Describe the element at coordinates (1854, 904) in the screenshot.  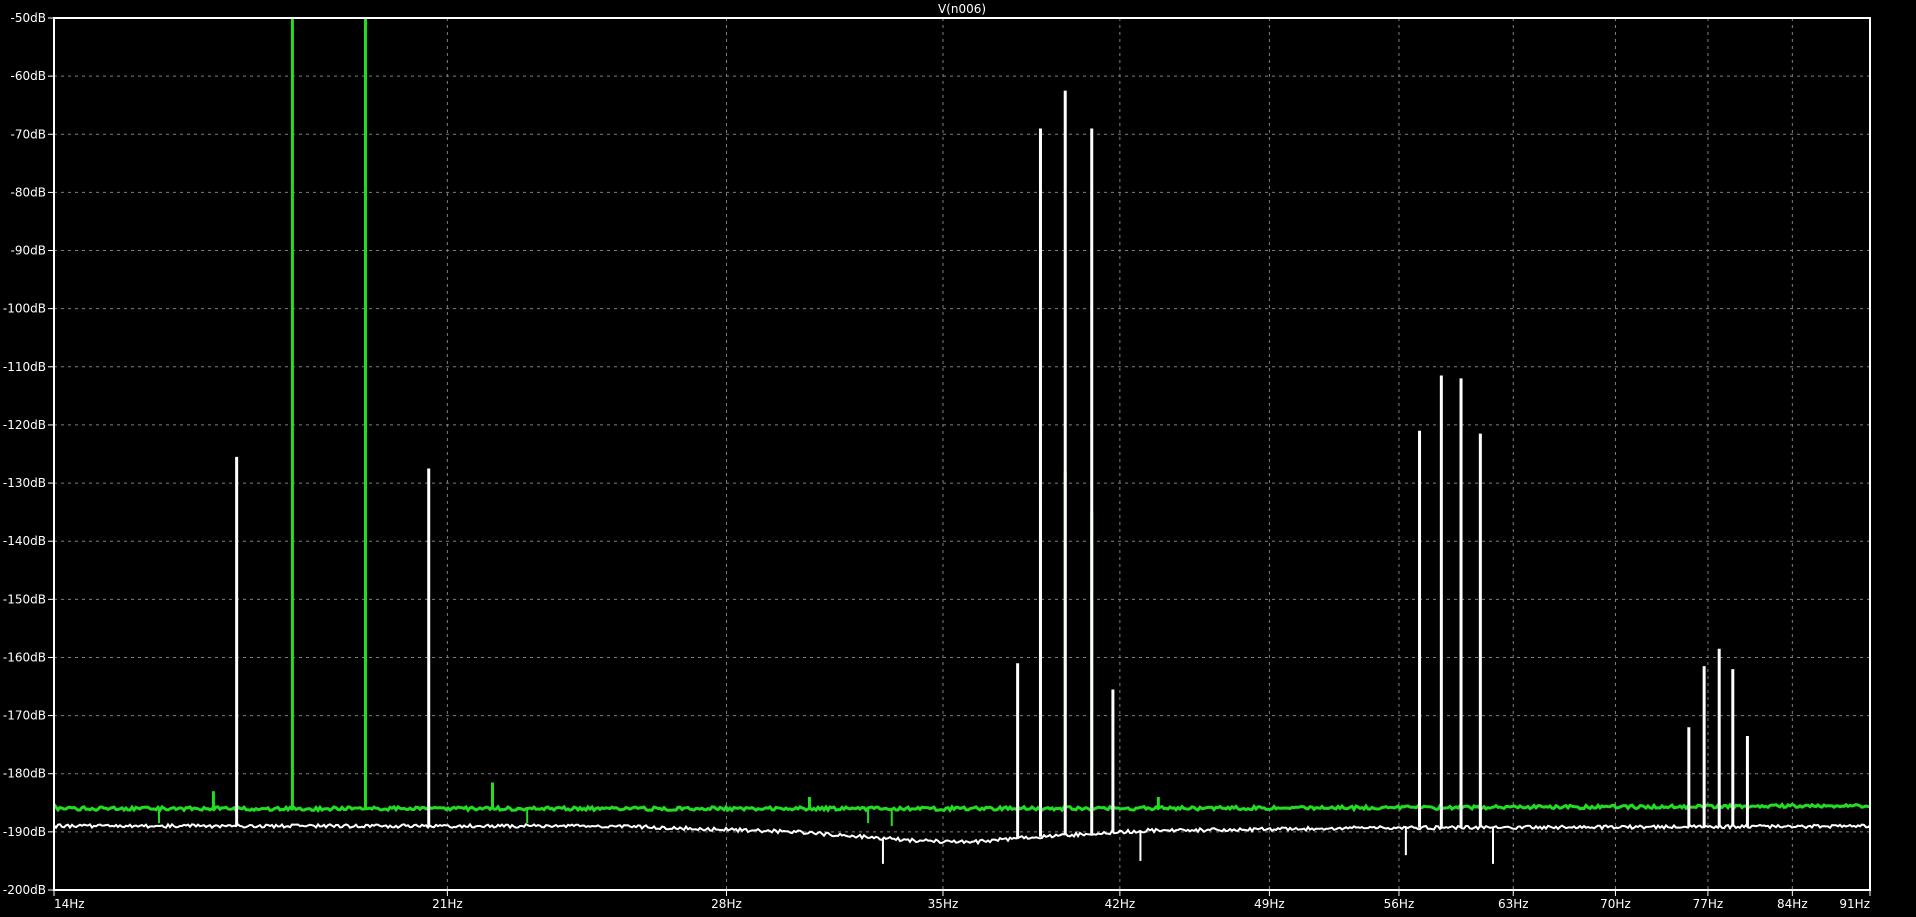
I see `x-tick-label: 91Hz` at that location.